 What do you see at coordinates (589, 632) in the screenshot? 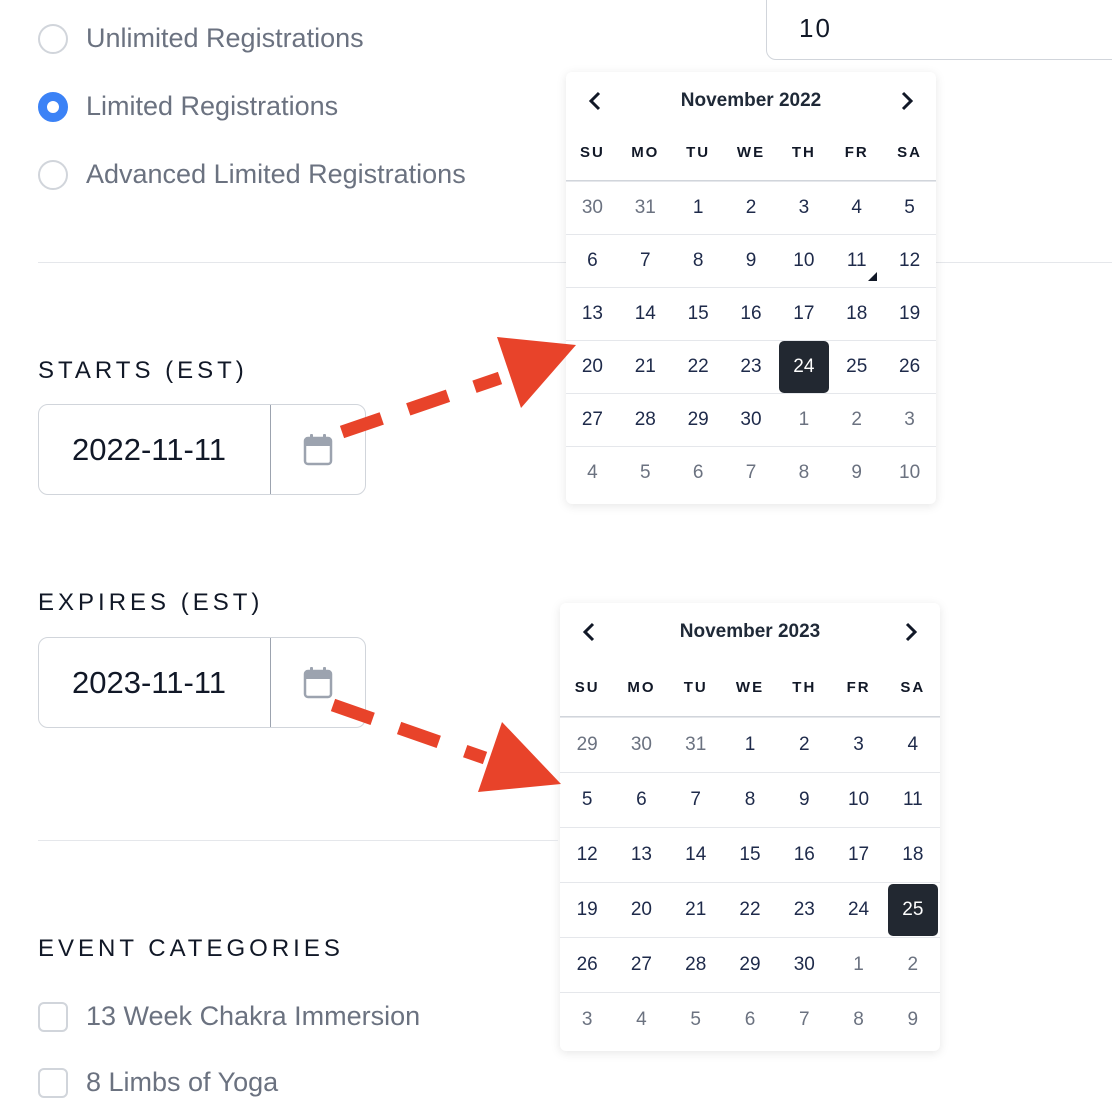
I see `prev-month-button` at bounding box center [589, 632].